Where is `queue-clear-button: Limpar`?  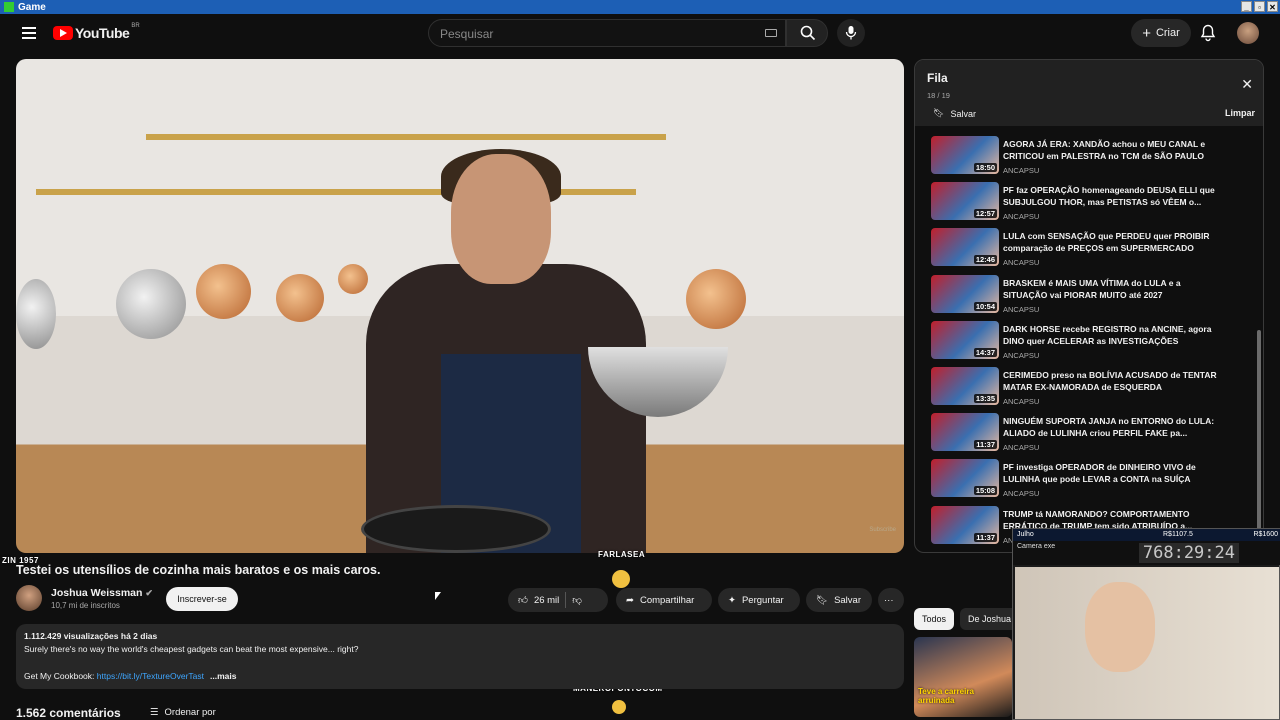 queue-clear-button: Limpar is located at coordinates (1240, 113).